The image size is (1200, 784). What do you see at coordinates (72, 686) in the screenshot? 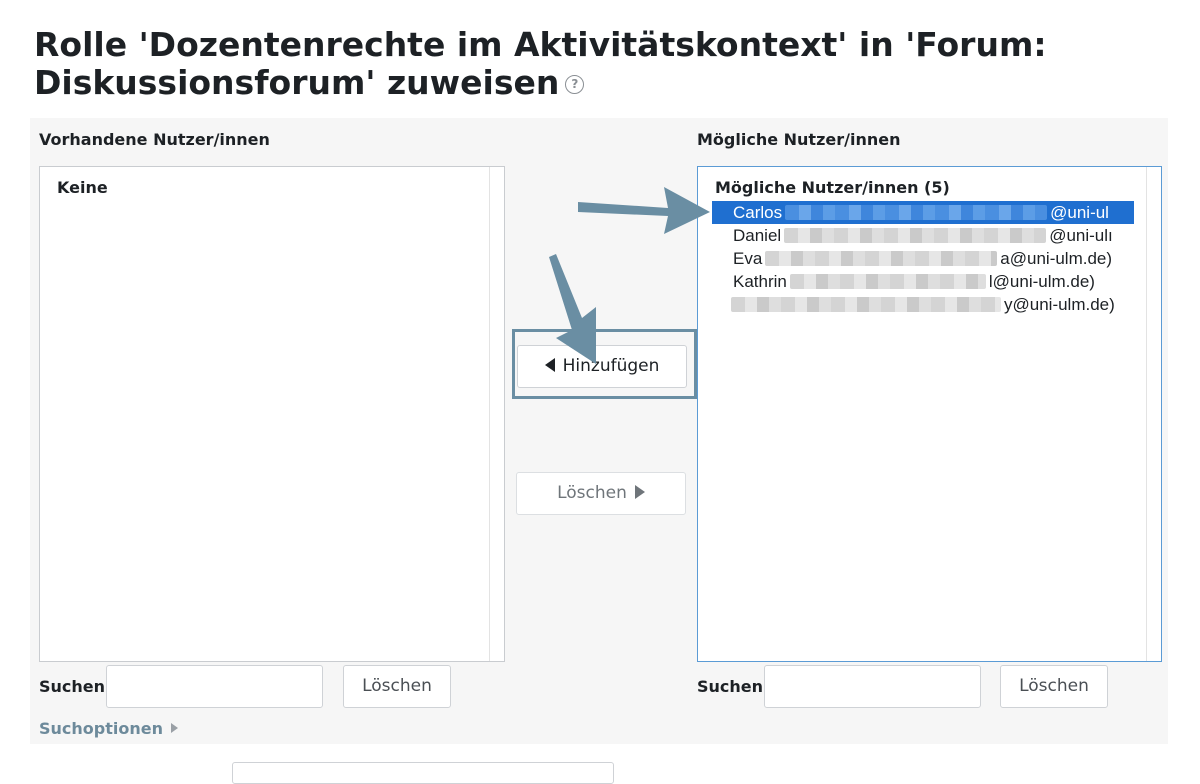
I see `existing-users-search-label: Suchen` at bounding box center [72, 686].